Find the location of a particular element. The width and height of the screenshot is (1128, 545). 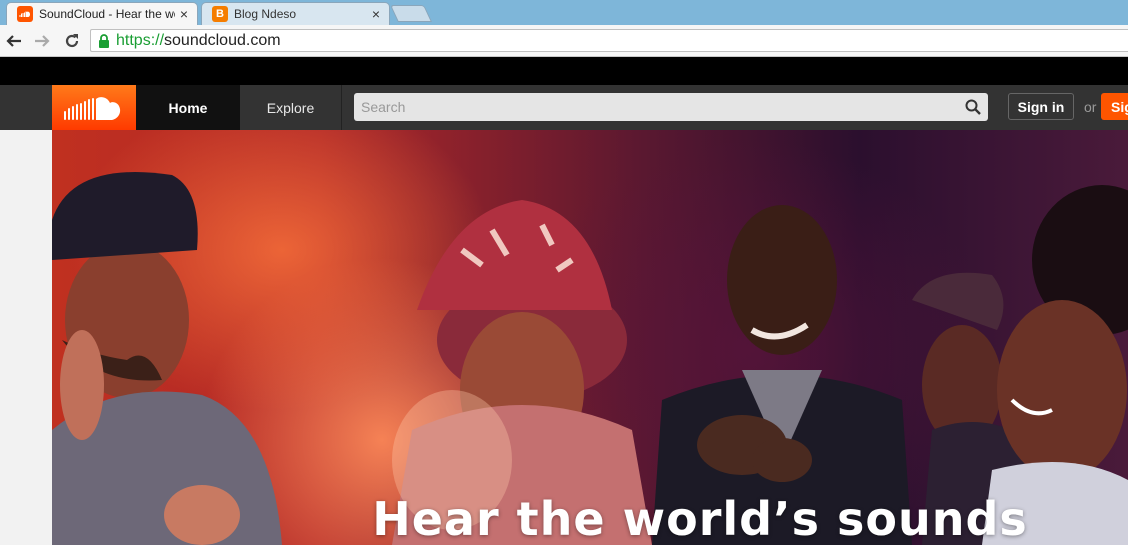

search-box is located at coordinates (671, 107).